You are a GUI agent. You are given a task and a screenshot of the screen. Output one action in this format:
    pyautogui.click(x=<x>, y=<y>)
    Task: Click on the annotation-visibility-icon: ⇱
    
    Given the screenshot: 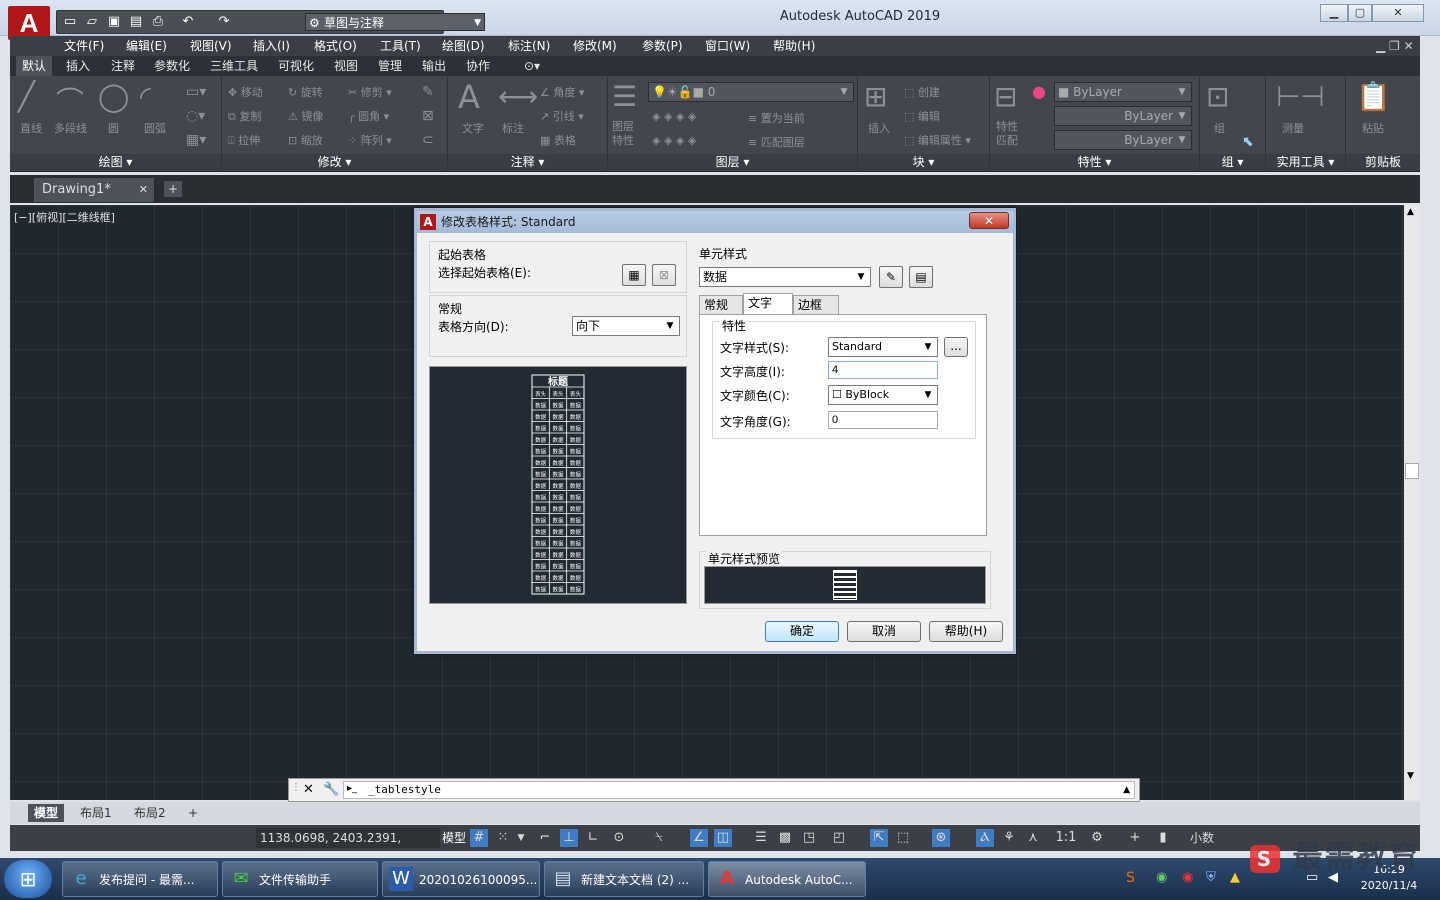 What is the action you would take?
    pyautogui.click(x=879, y=838)
    